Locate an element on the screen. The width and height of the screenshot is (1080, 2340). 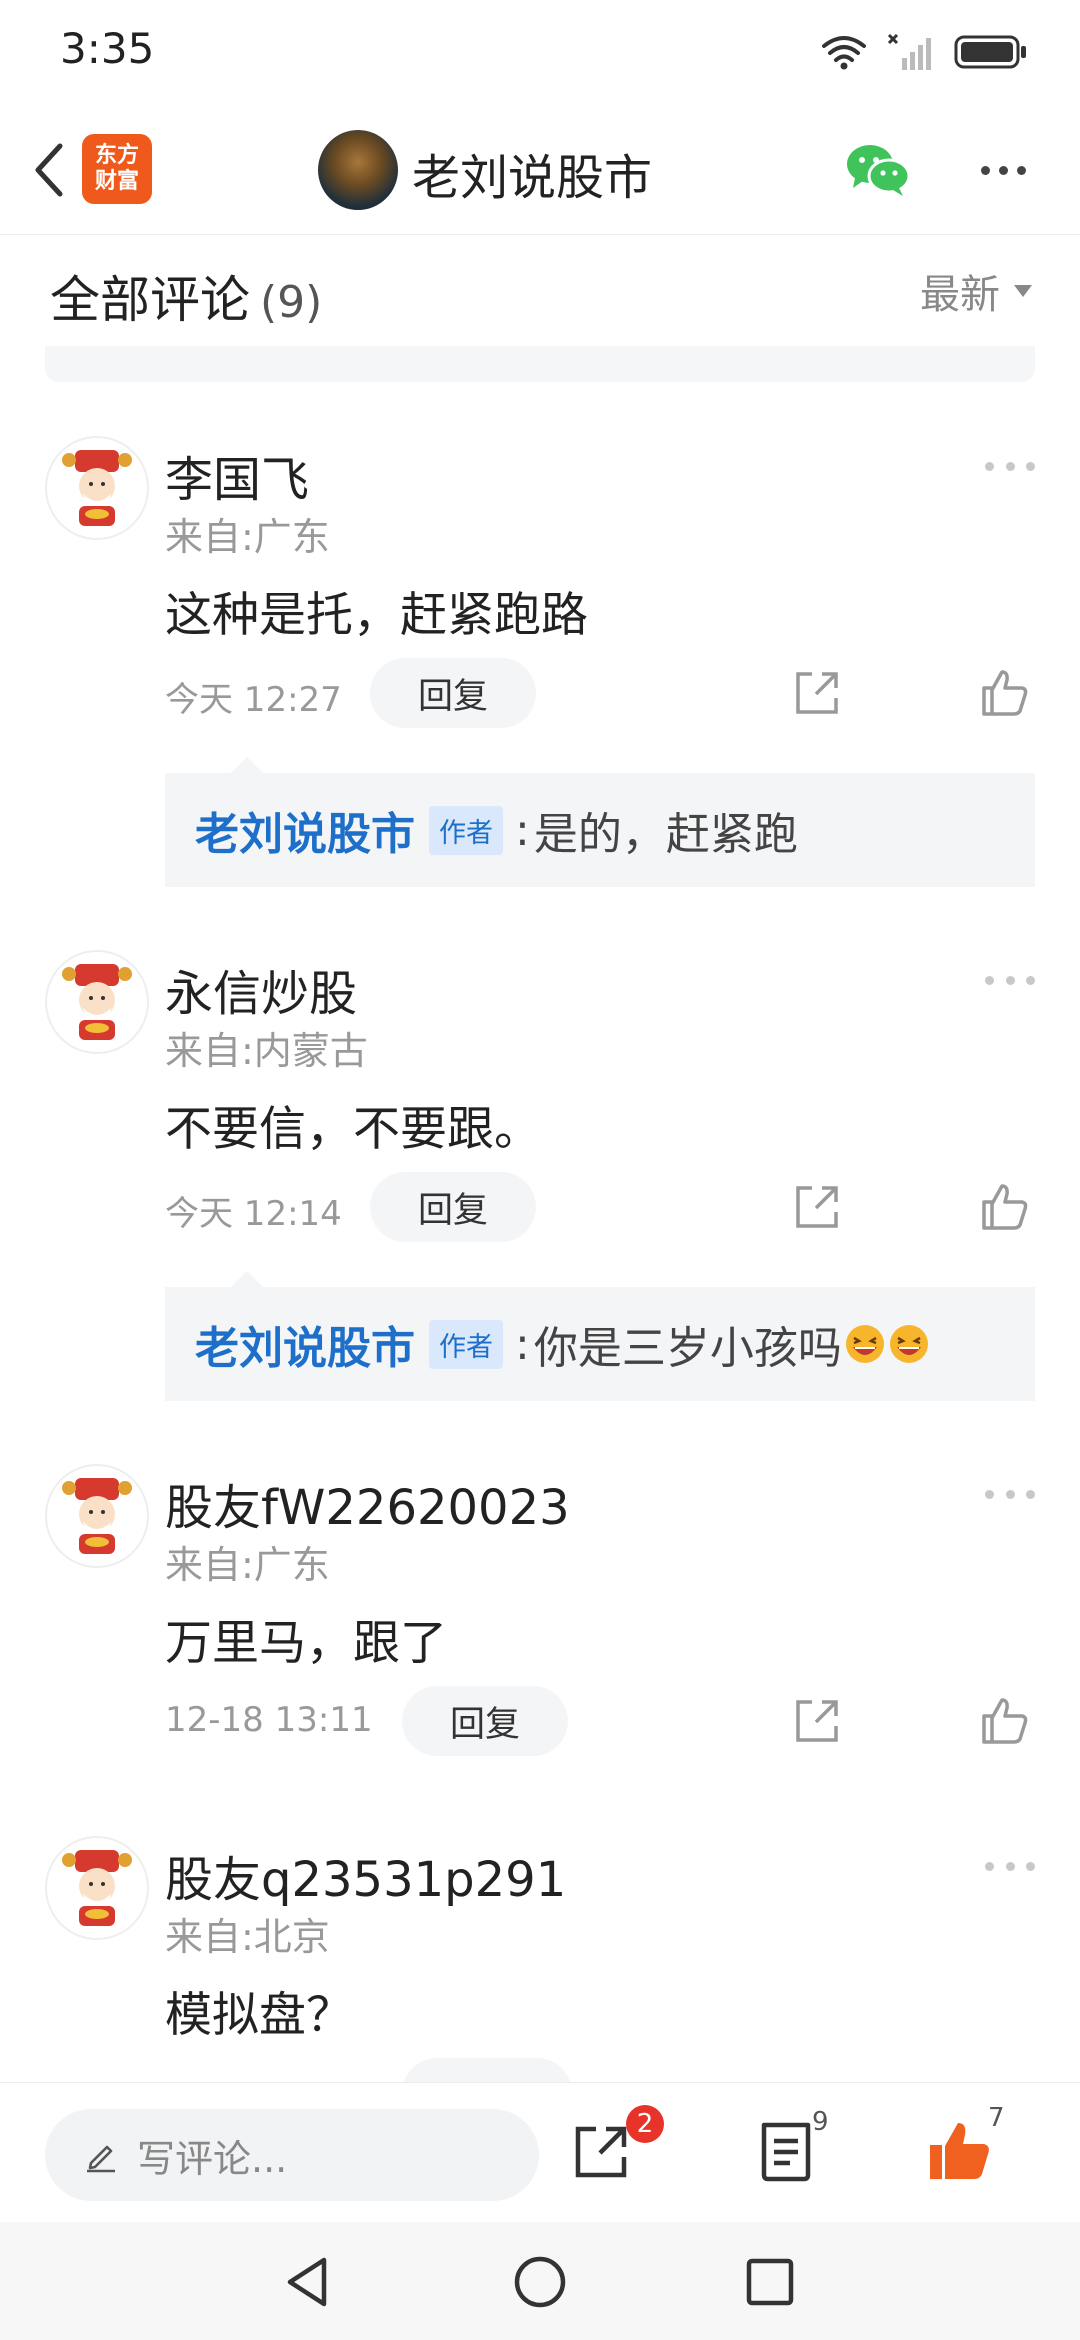
like-count: 7 is located at coordinates (996, 2118).